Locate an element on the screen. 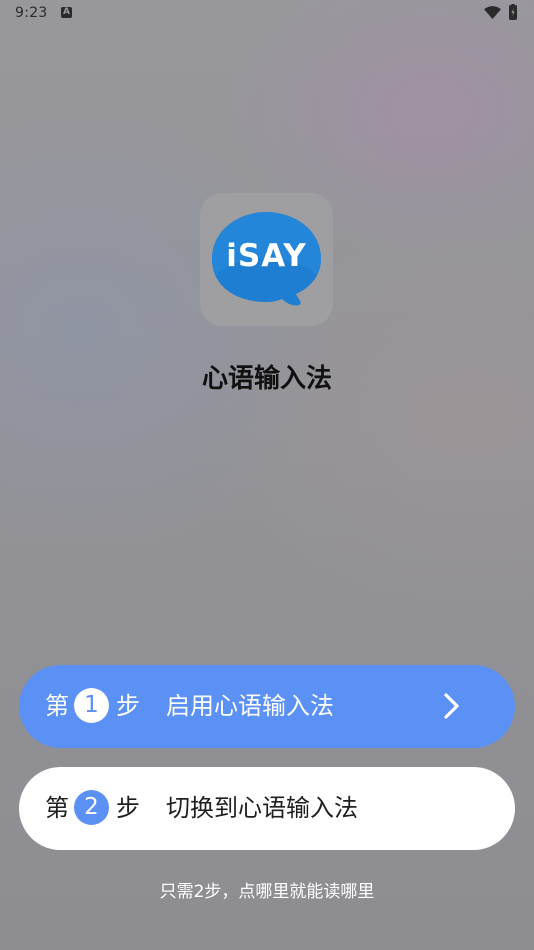  step-2-button: 第 2 步 切换到心语输入法 is located at coordinates (267, 808).